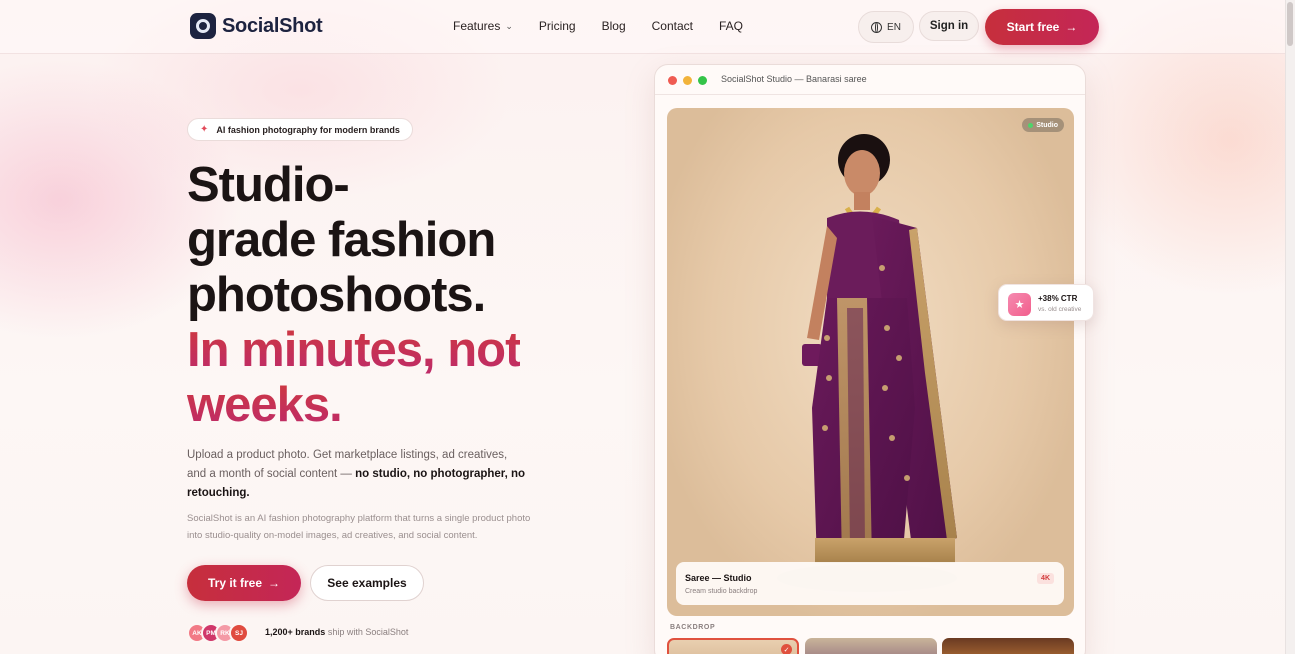 The width and height of the screenshot is (1295, 654). I want to click on sparkle-icon: ✦, so click(204, 129).